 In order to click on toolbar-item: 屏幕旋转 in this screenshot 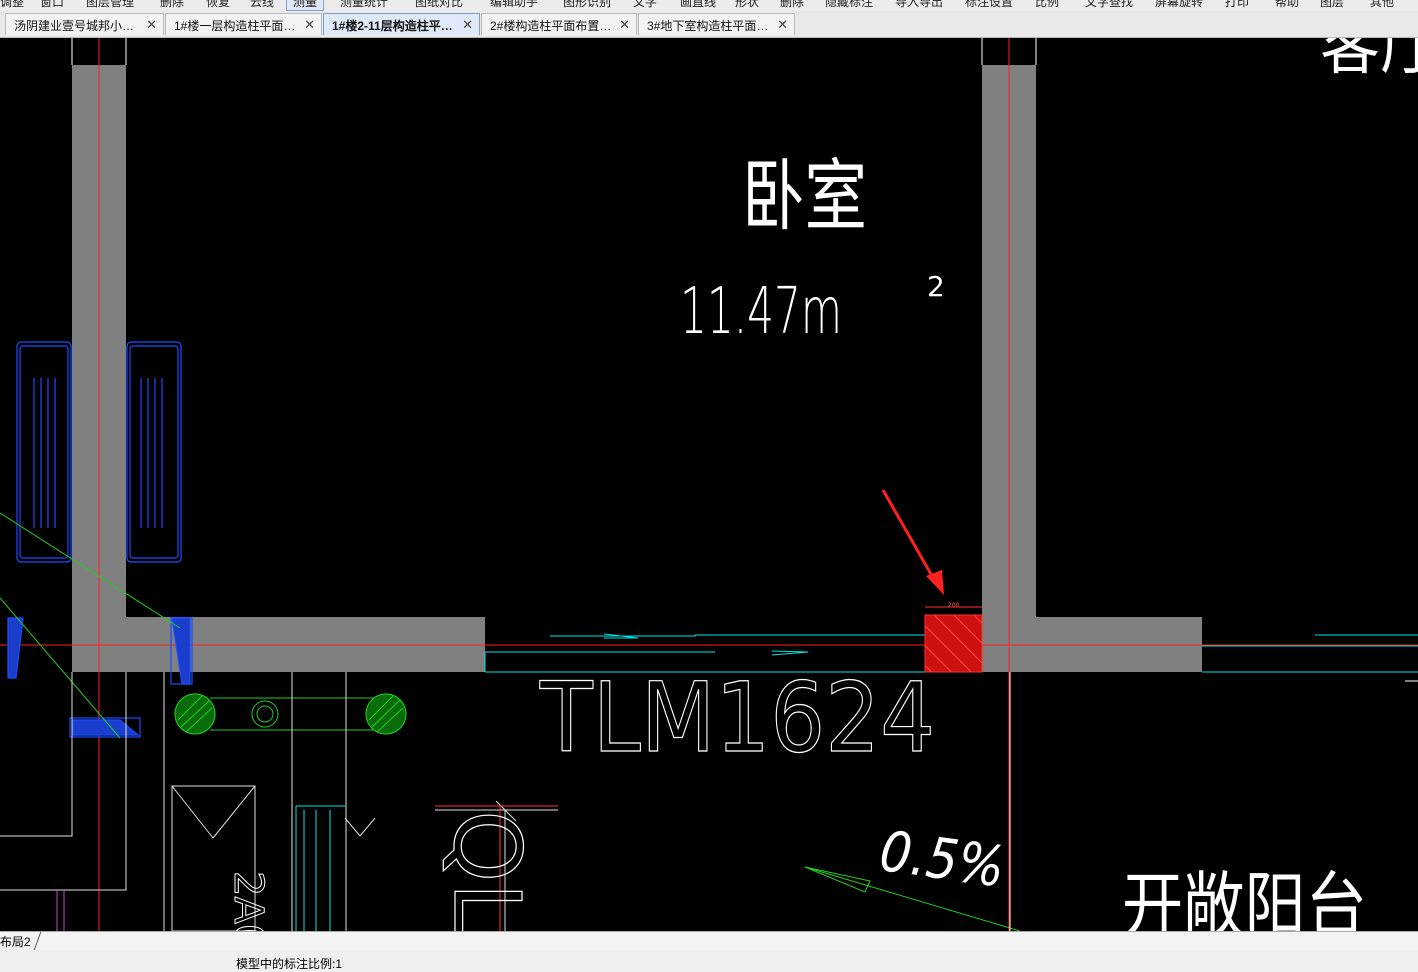, I will do `click(1179, 5)`.